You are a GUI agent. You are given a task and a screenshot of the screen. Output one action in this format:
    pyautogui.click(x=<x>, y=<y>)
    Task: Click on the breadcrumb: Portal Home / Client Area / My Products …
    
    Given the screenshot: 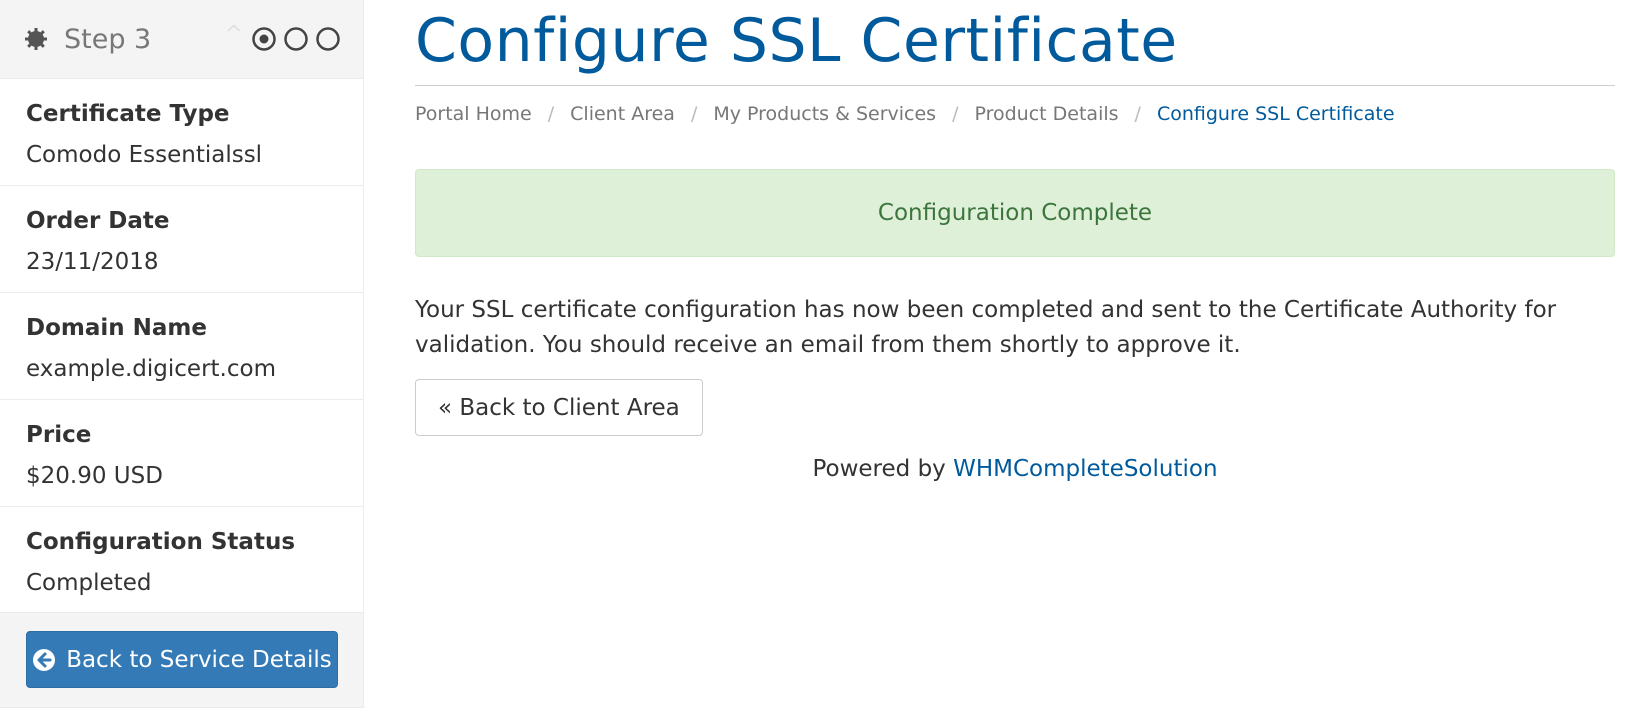 What is the action you would take?
    pyautogui.click(x=1015, y=114)
    